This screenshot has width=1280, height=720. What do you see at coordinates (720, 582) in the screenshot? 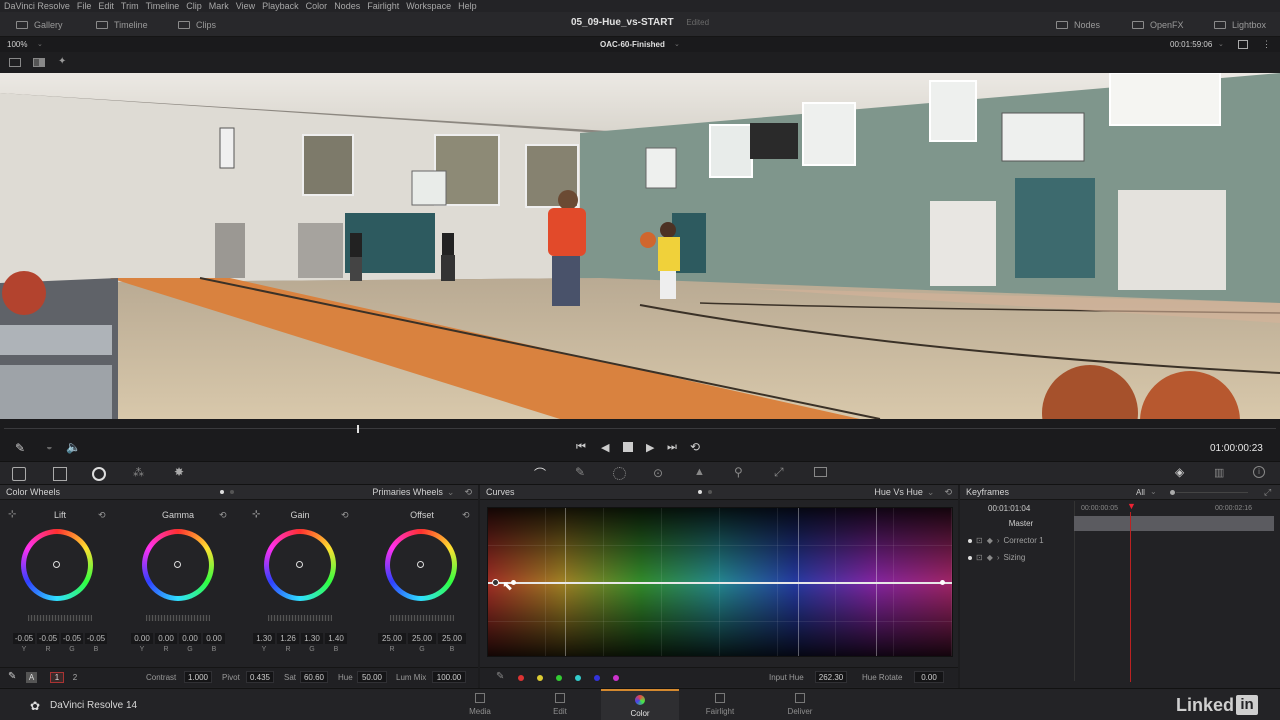
I see `curves-graph: ⬉` at bounding box center [720, 582].